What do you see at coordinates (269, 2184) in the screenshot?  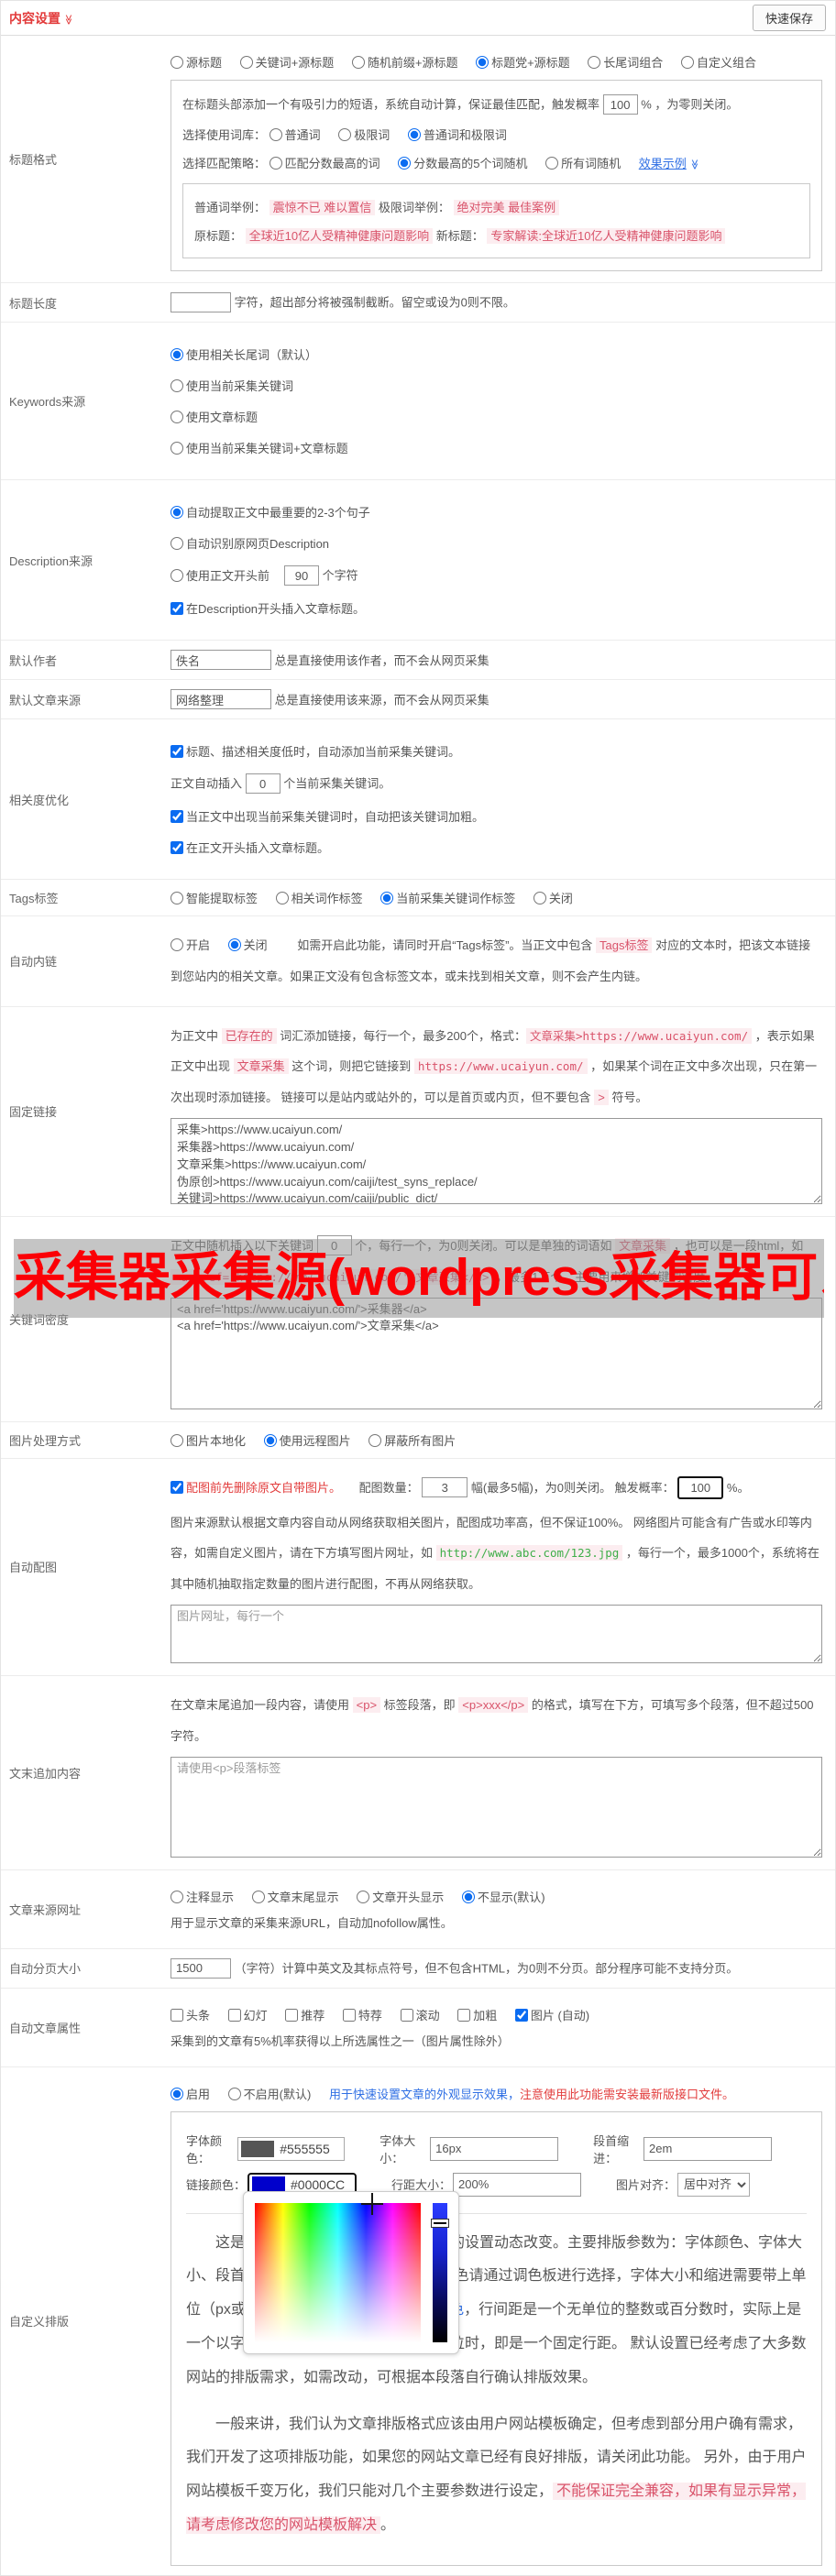 I see `link-color-swatch` at bounding box center [269, 2184].